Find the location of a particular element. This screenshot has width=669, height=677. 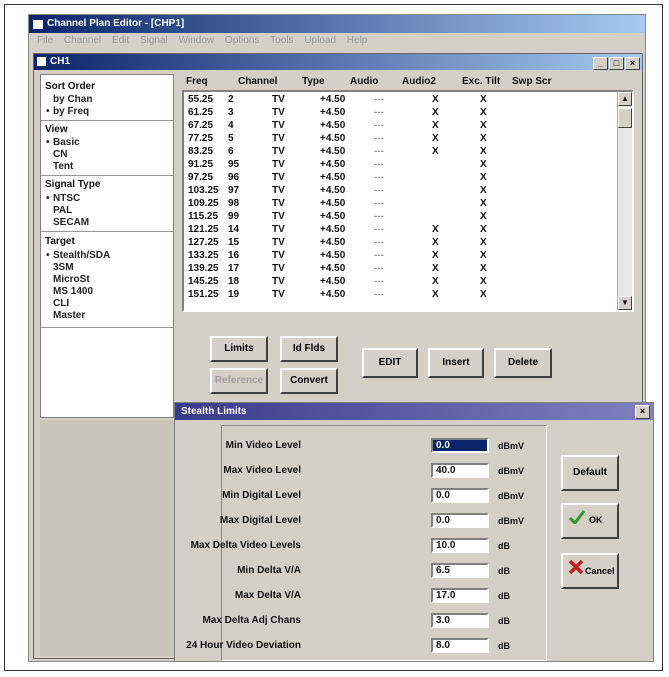

default-button: Default is located at coordinates (590, 473).